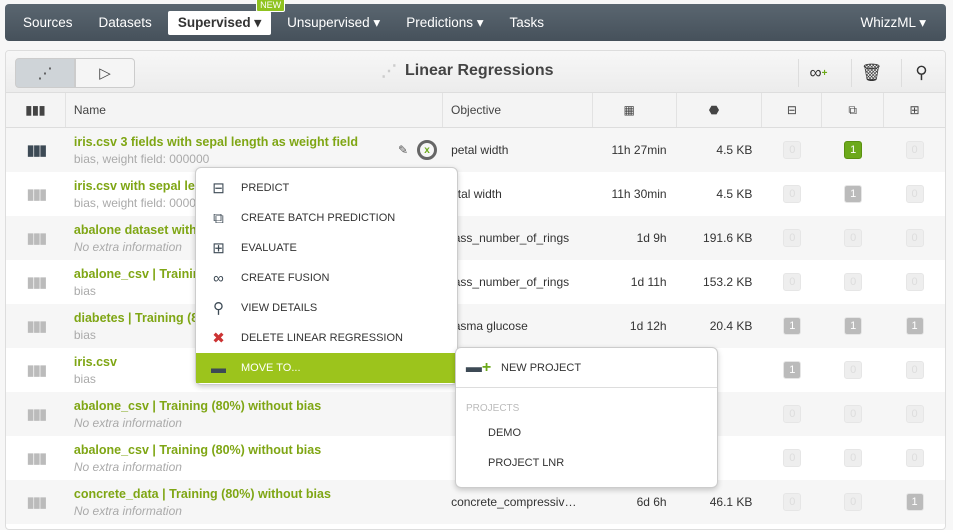 The image size is (953, 530). What do you see at coordinates (586, 368) in the screenshot?
I see `new-project-item: ▬+ NEW PROJECT` at bounding box center [586, 368].